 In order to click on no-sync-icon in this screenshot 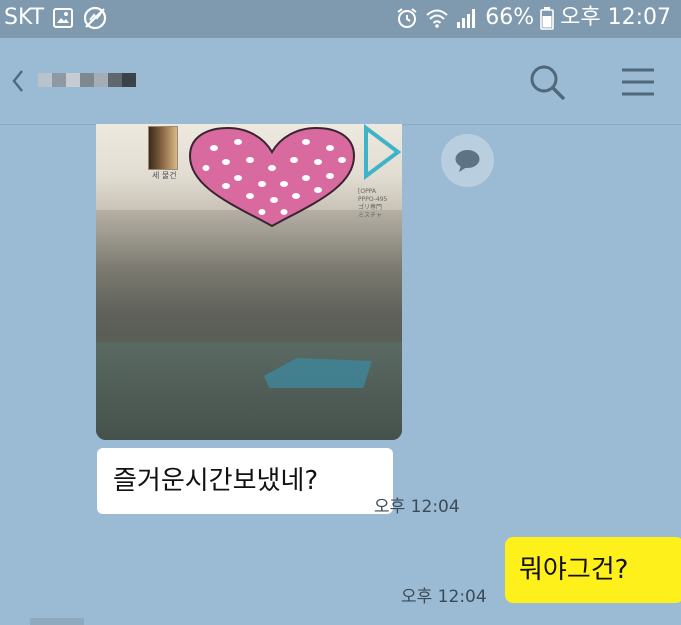, I will do `click(95, 18)`.